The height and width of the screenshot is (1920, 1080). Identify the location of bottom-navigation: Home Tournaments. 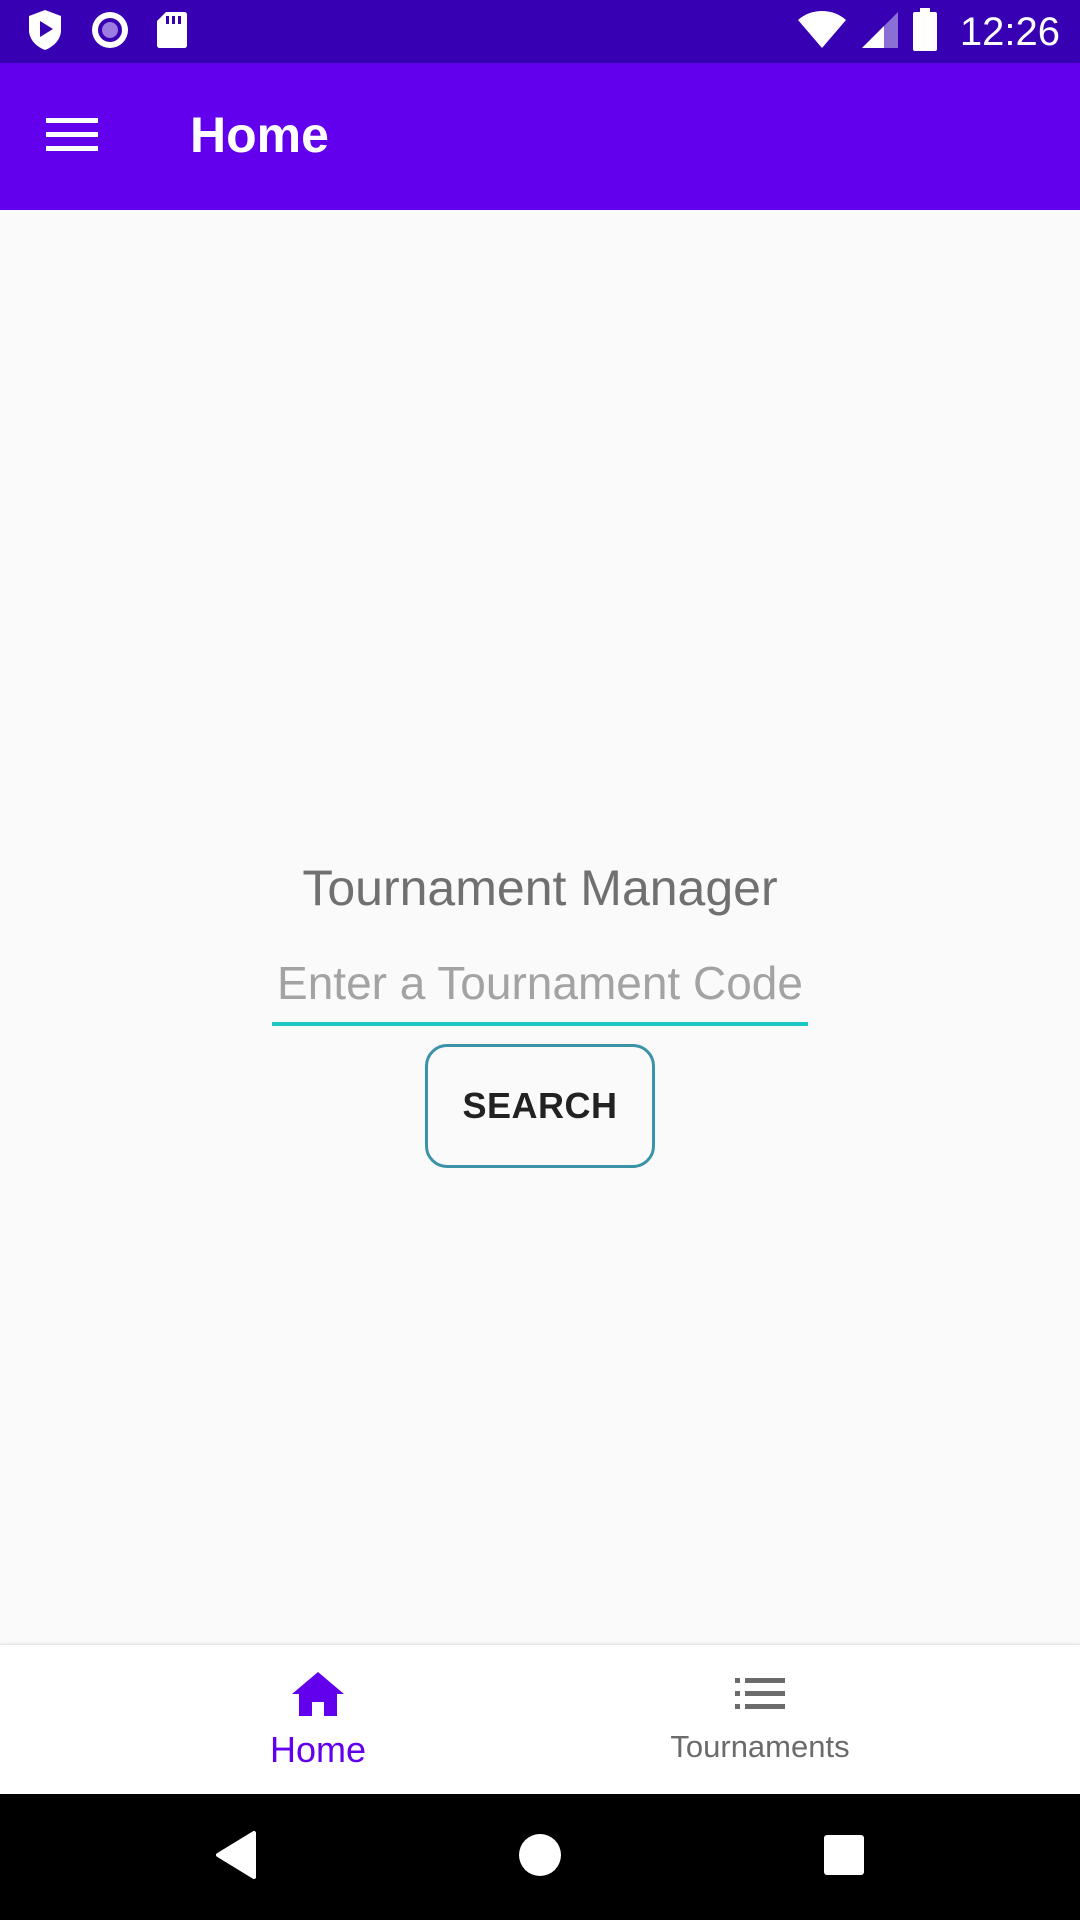
(540, 1719).